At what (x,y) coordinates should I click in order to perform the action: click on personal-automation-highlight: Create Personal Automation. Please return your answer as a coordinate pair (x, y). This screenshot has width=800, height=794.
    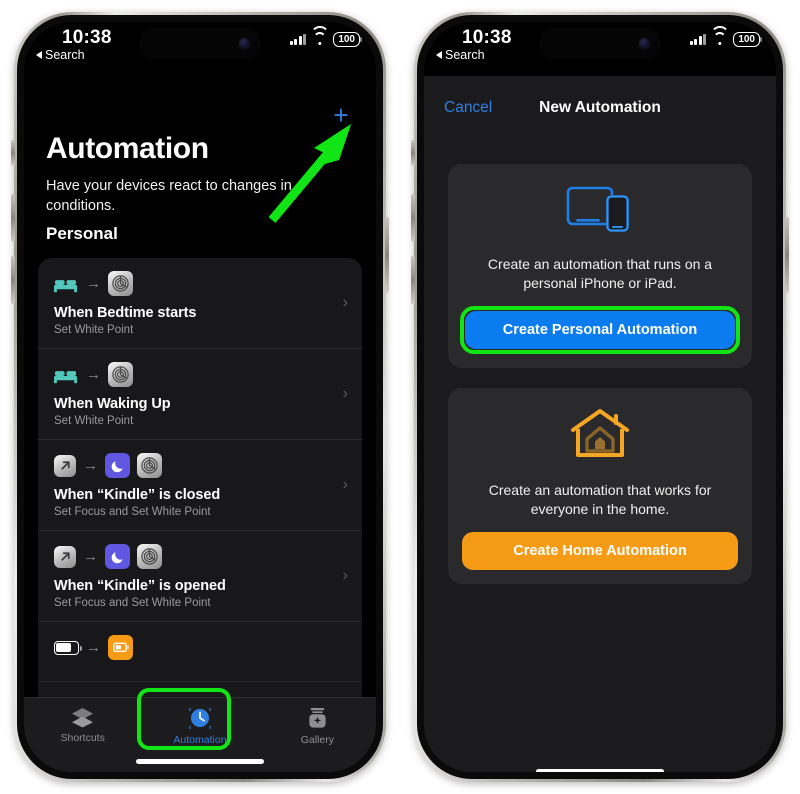
    Looking at the image, I should click on (600, 330).